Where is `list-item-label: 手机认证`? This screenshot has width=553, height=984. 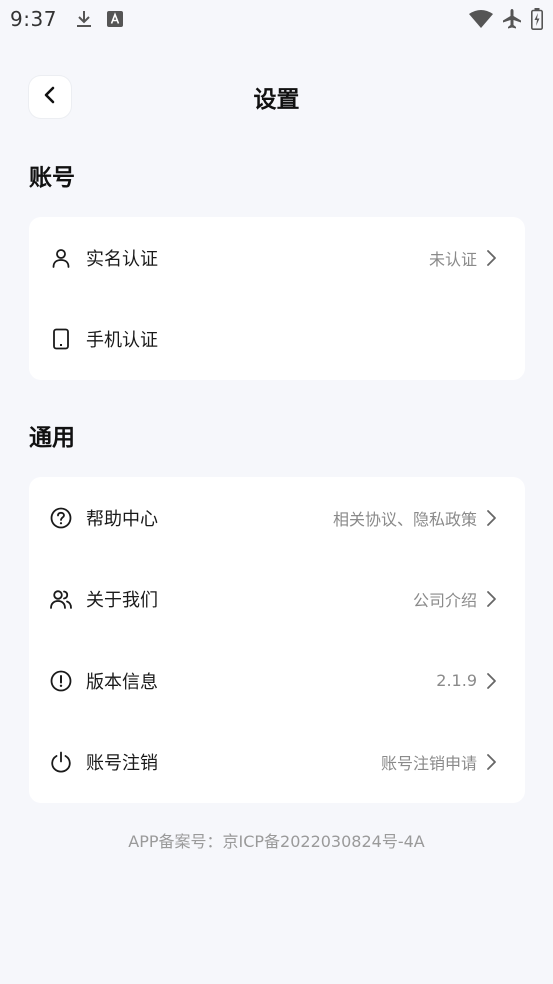
list-item-label: 手机认证 is located at coordinates (122, 341).